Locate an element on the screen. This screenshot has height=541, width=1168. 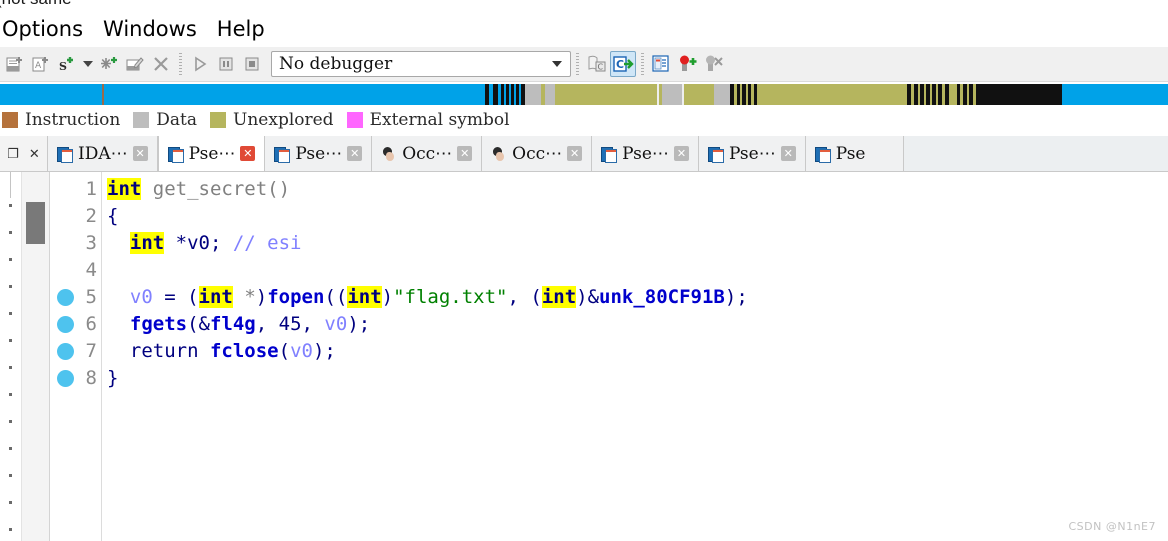
decompile-active-button: C is located at coordinates (623, 64).